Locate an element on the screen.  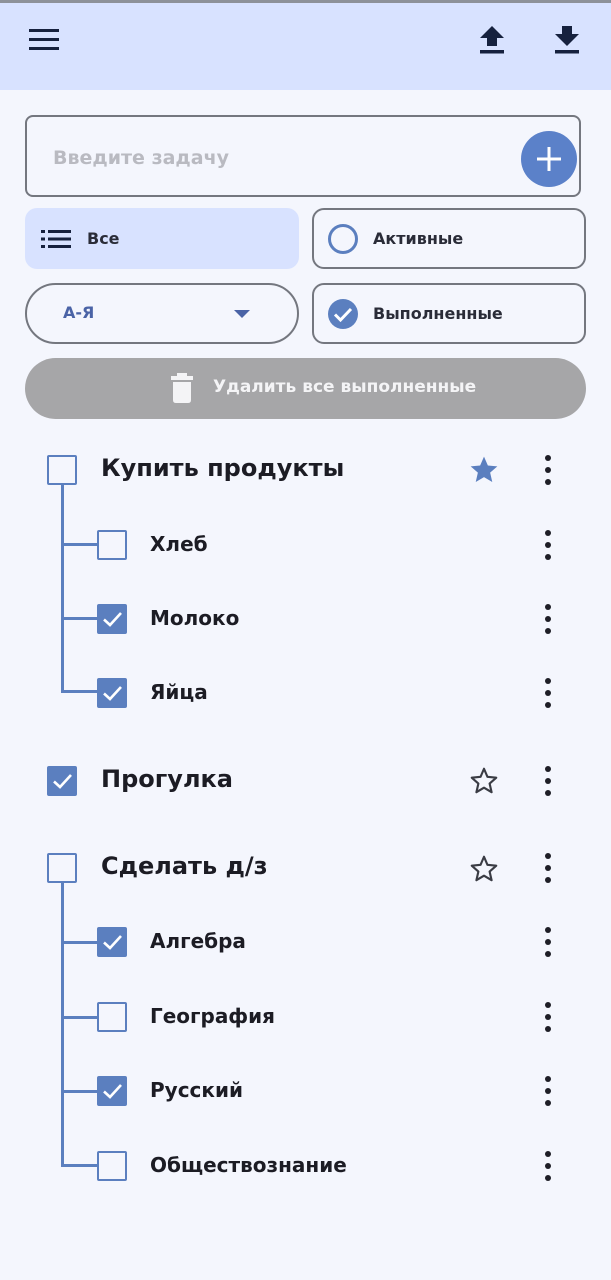
plus-icon is located at coordinates (549, 159).